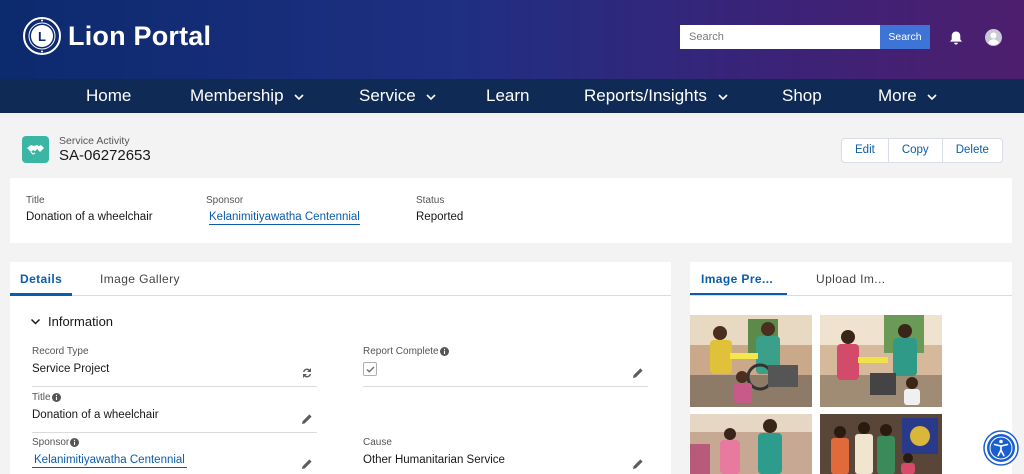 This screenshot has height=474, width=1024. What do you see at coordinates (174, 397) in the screenshot?
I see `field-title-label: Title` at bounding box center [174, 397].